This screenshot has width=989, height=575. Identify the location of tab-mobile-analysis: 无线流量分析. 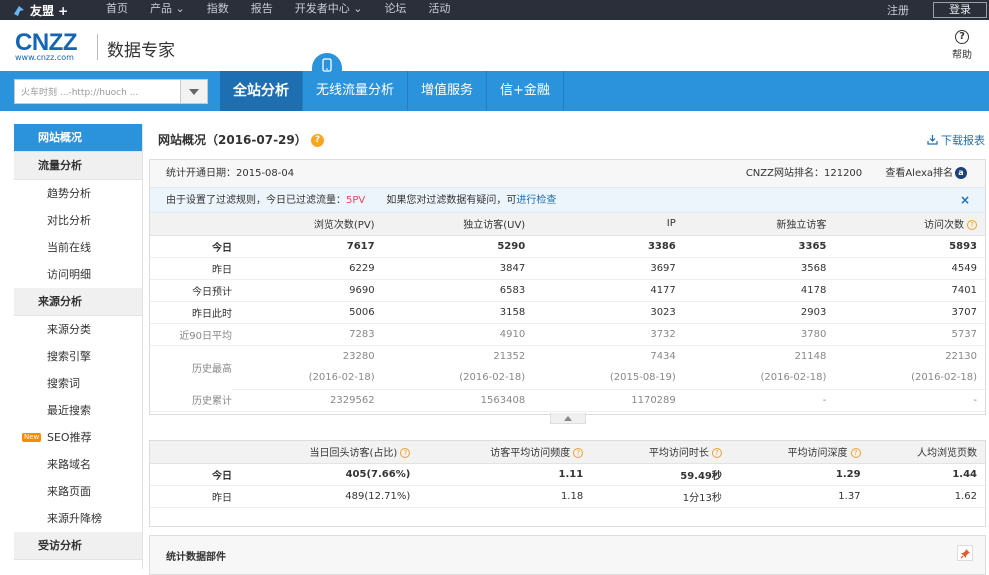
(356, 91).